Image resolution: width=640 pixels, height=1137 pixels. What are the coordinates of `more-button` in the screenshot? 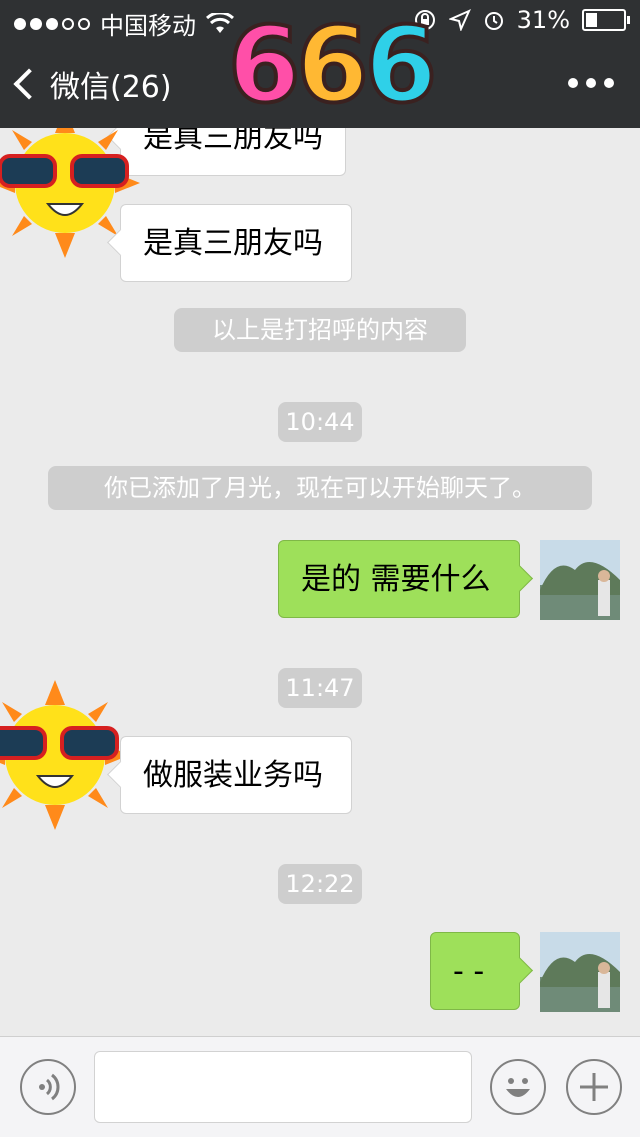 It's located at (591, 83).